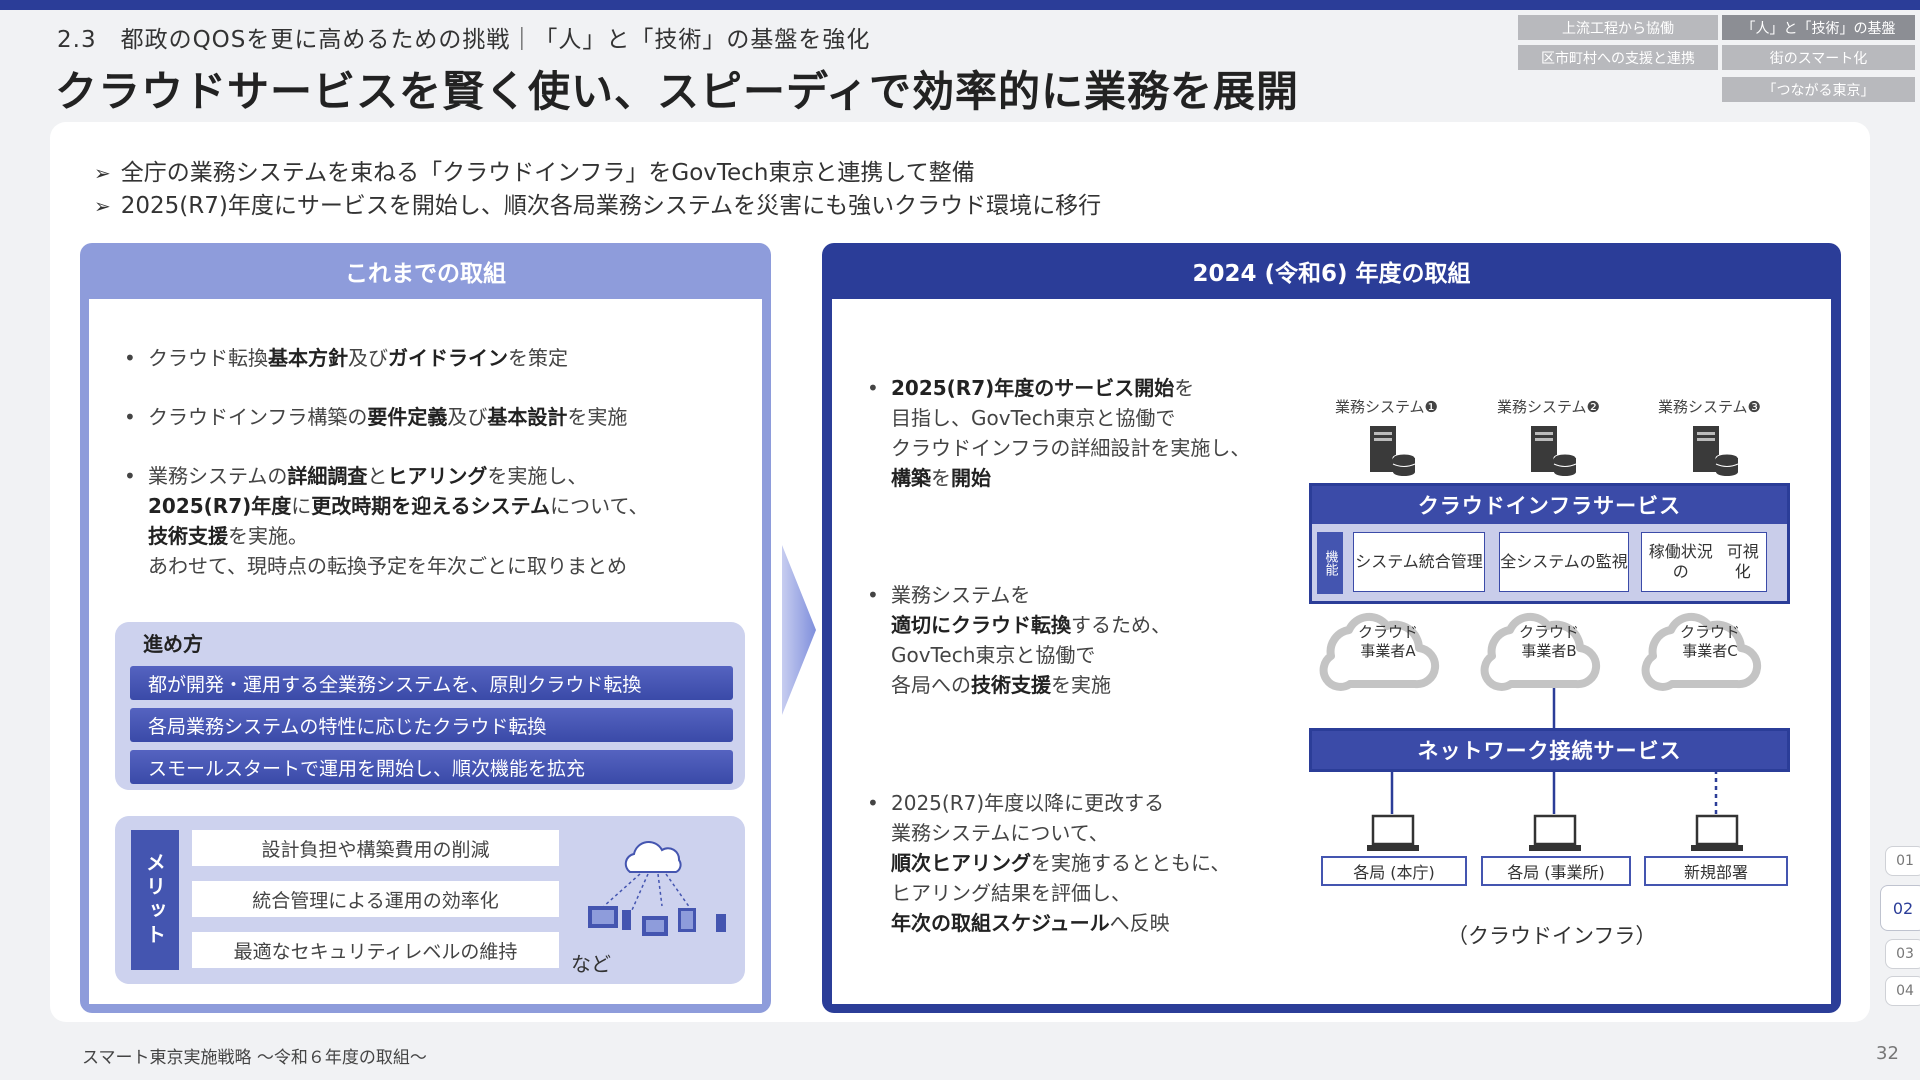  What do you see at coordinates (1704, 562) in the screenshot?
I see `function-item-3: 稼働状況の 可視化` at bounding box center [1704, 562].